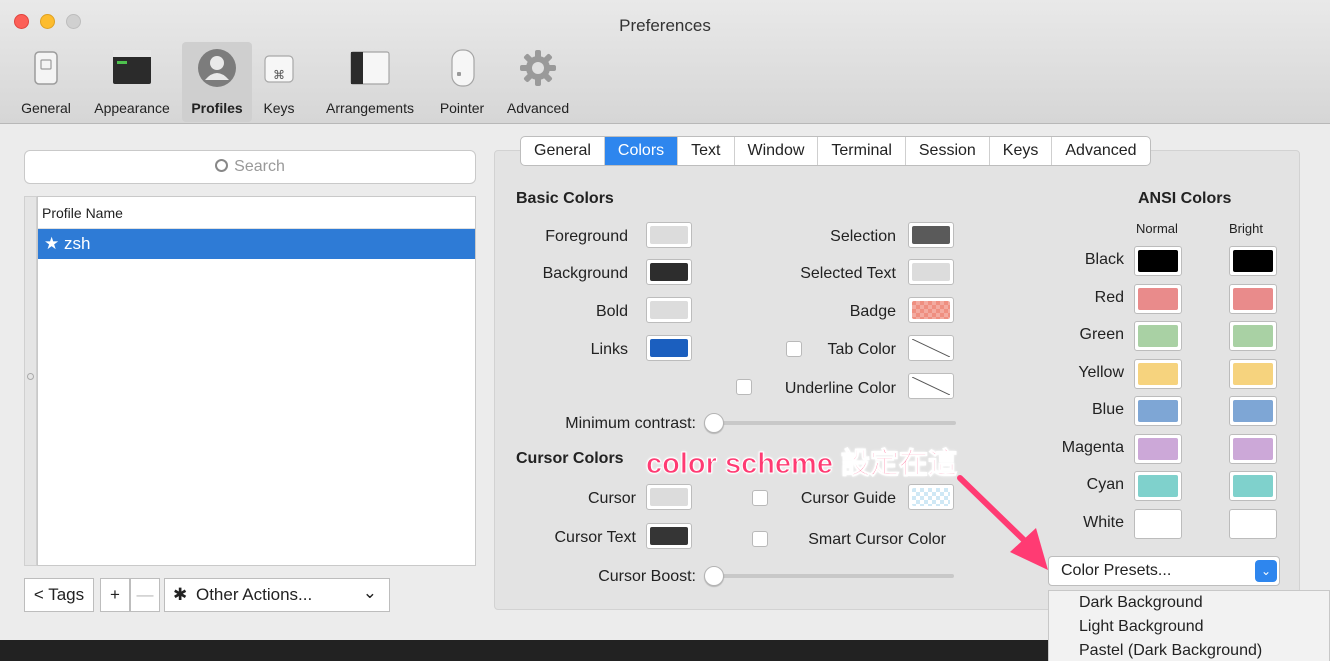 The image size is (1330, 661). Describe the element at coordinates (1189, 603) in the screenshot. I see `menu-item-dark-background: Dark Background` at that location.